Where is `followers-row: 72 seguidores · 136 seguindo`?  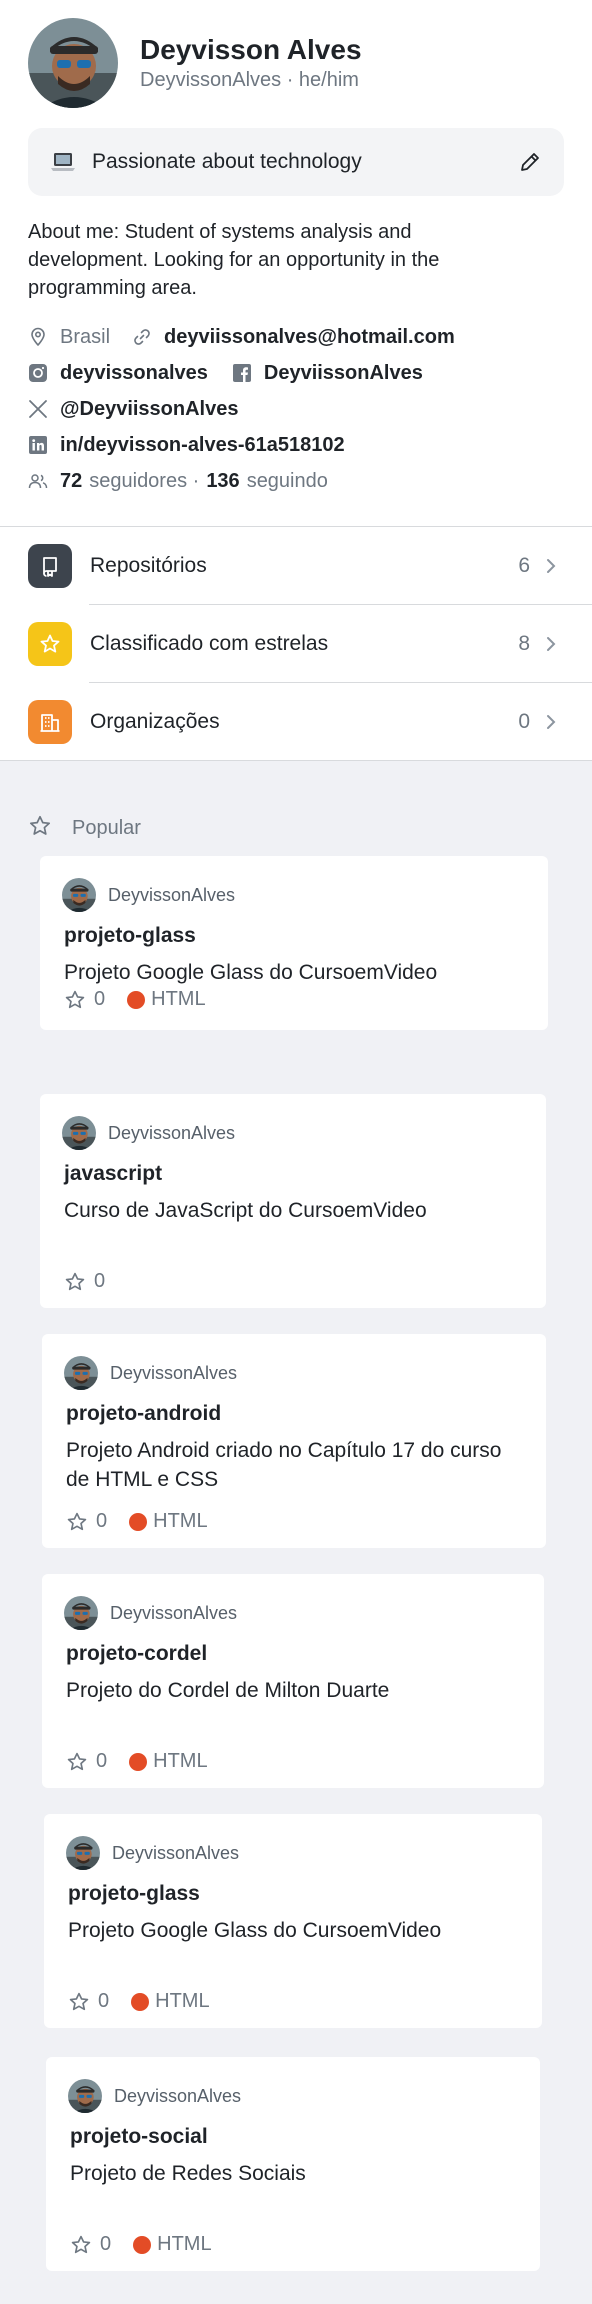
followers-row: 72 seguidores · 136 seguindo is located at coordinates (178, 481).